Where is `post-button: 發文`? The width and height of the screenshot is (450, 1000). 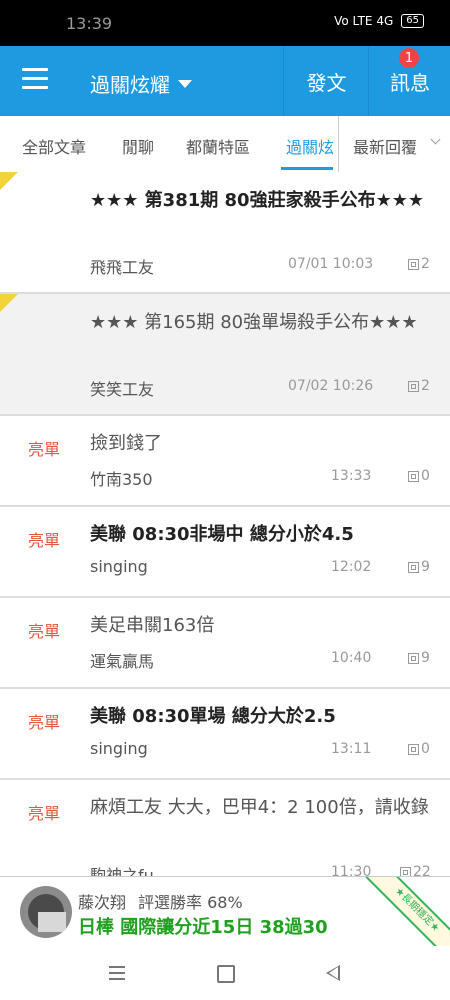 post-button: 發文 is located at coordinates (326, 81).